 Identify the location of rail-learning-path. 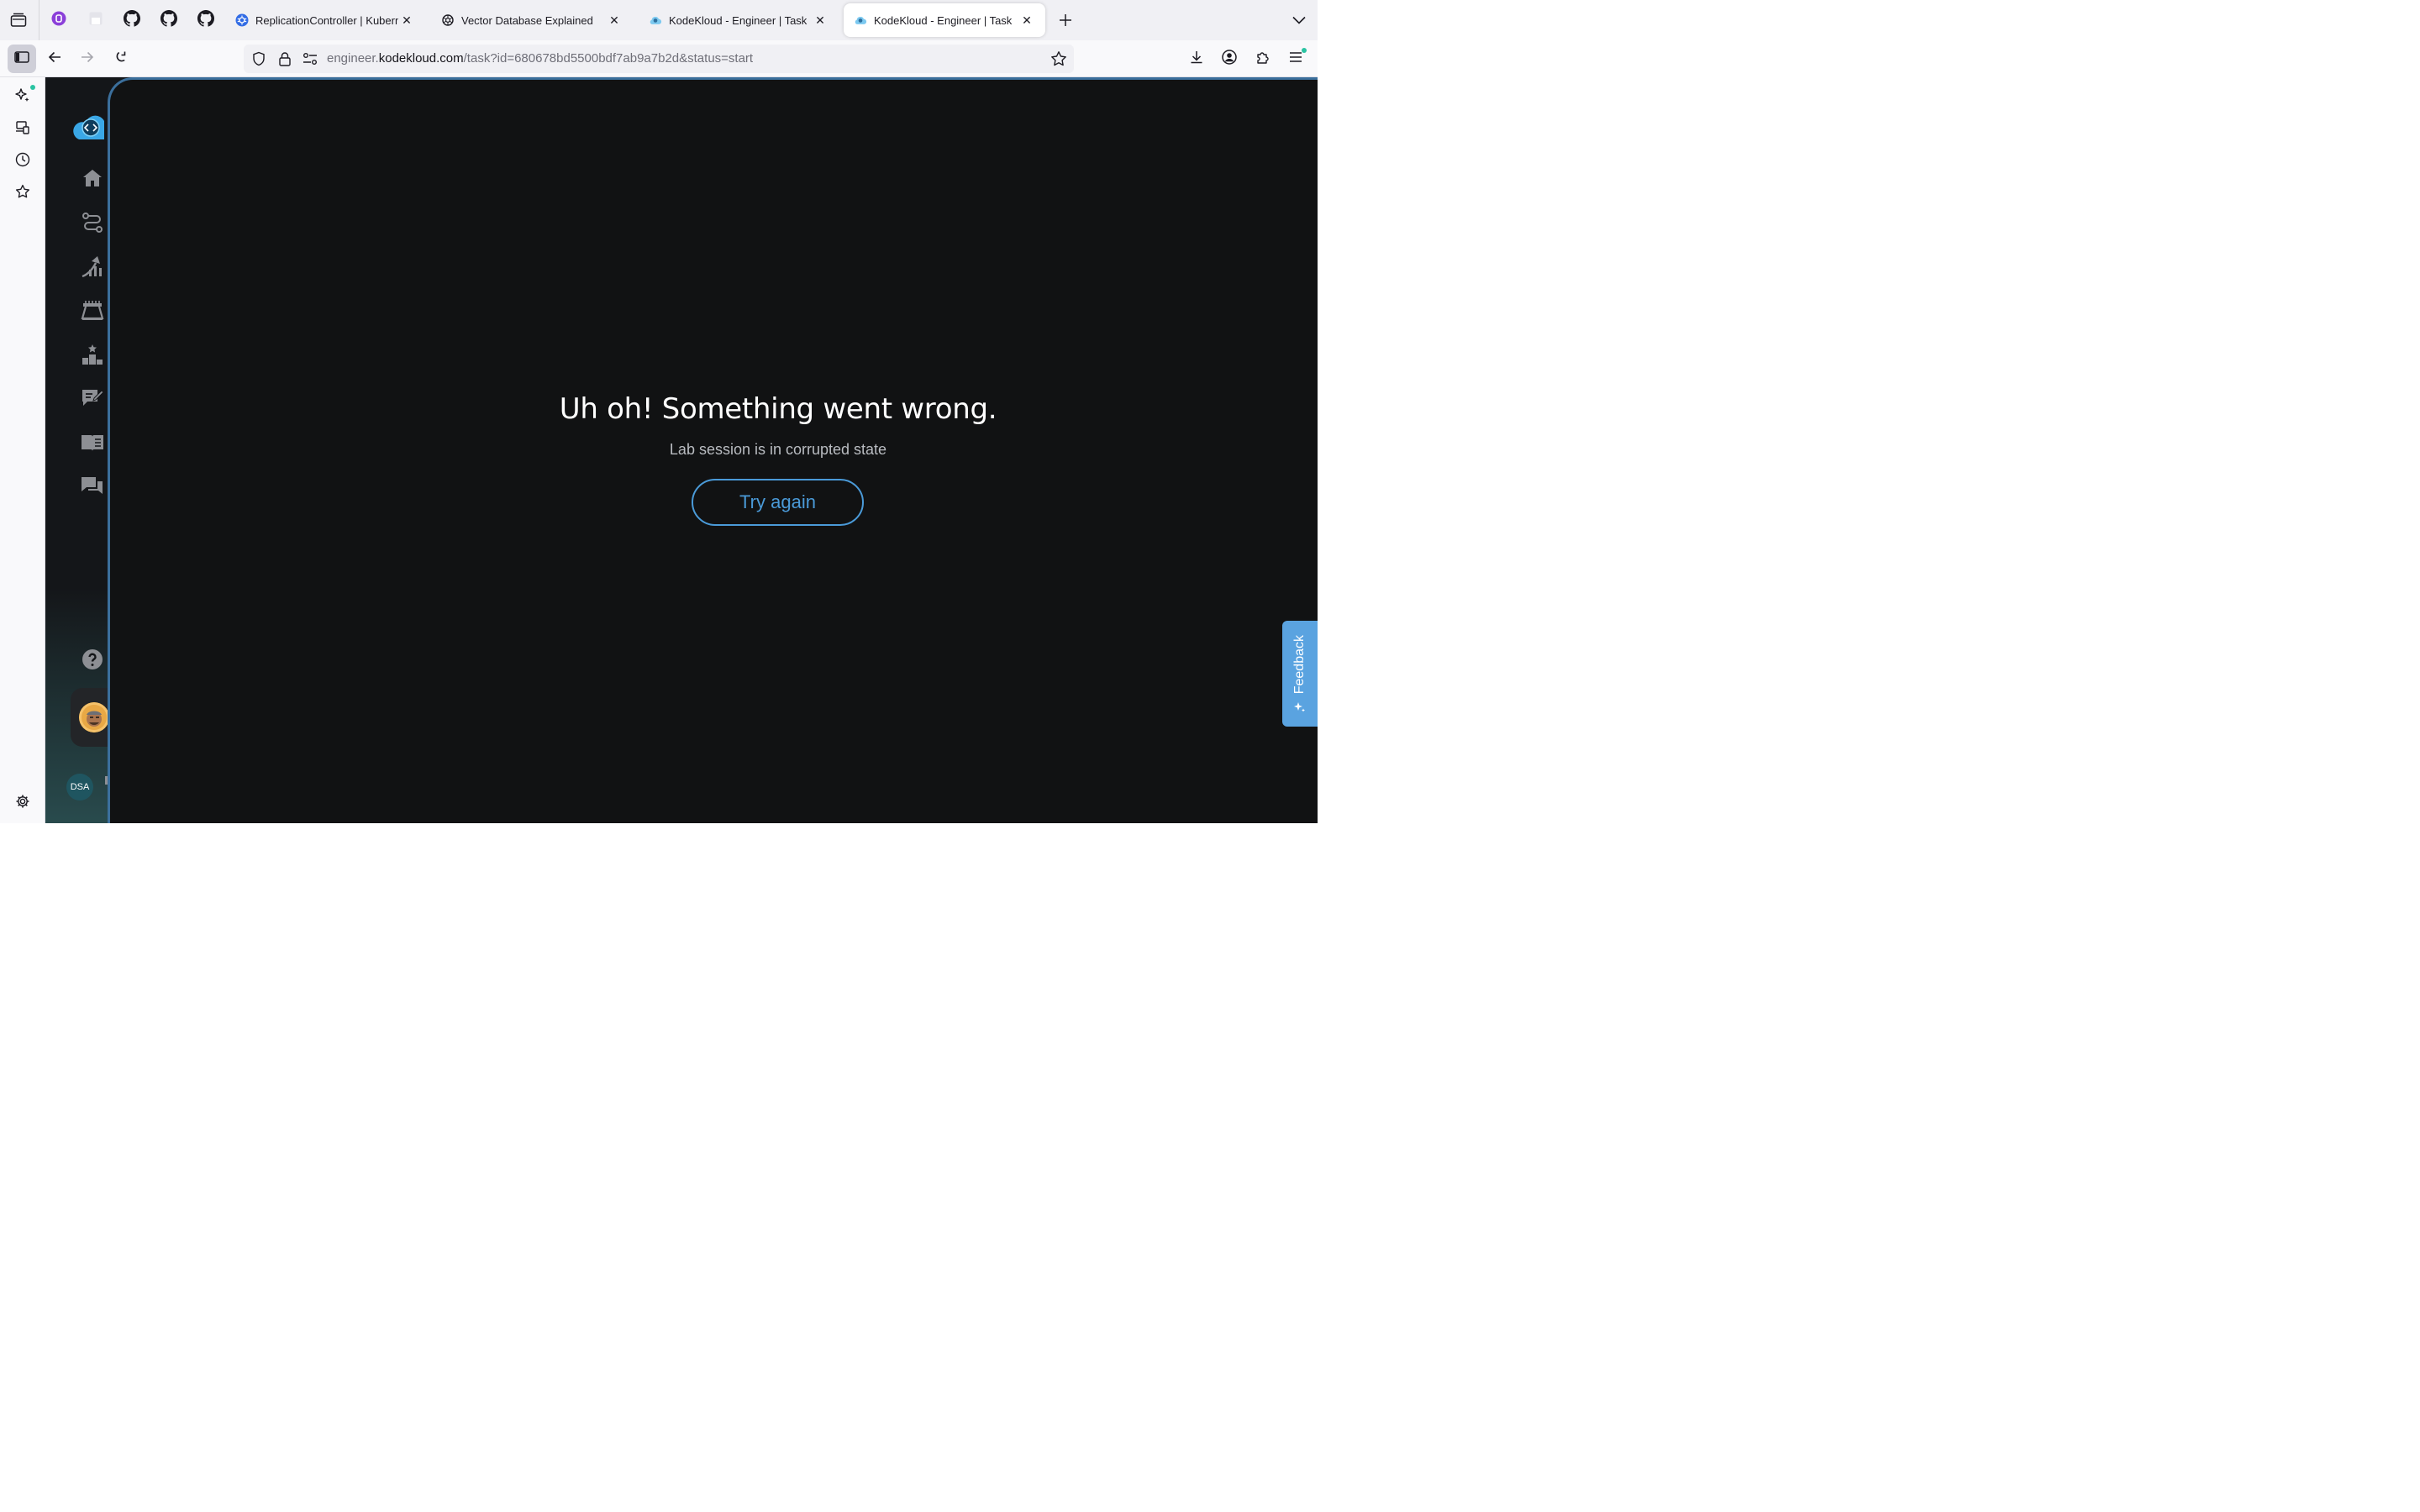
(92, 224).